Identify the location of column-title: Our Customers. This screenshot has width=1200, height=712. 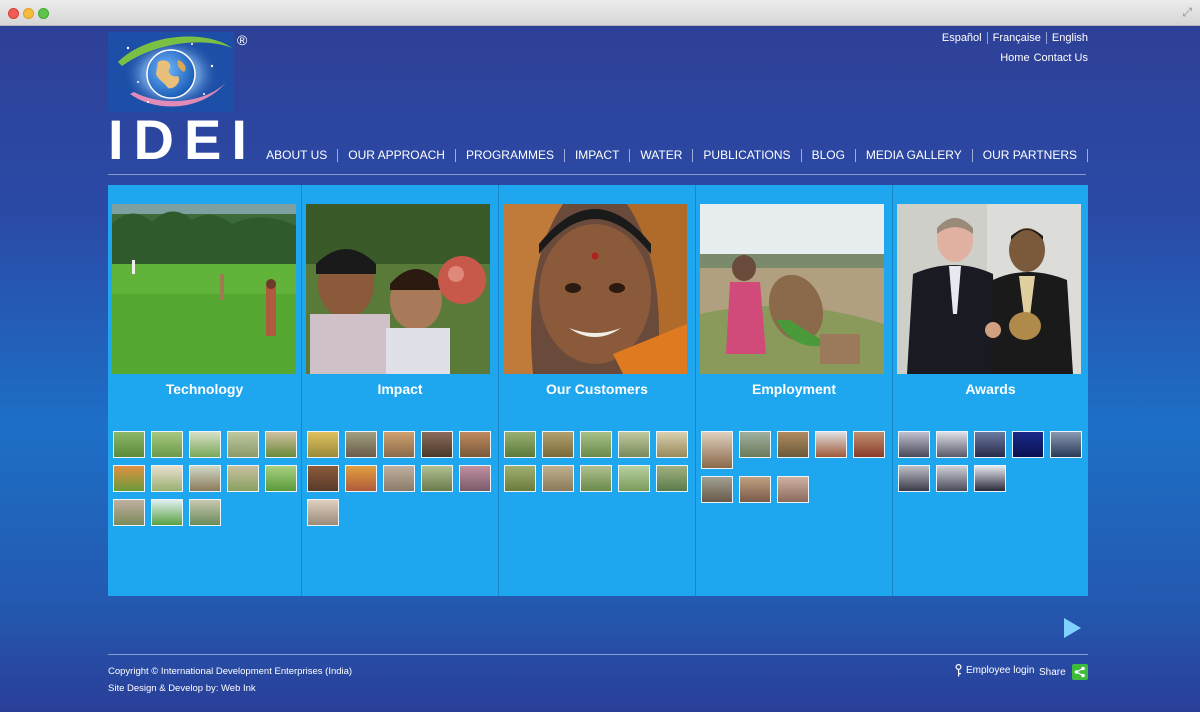
(597, 389).